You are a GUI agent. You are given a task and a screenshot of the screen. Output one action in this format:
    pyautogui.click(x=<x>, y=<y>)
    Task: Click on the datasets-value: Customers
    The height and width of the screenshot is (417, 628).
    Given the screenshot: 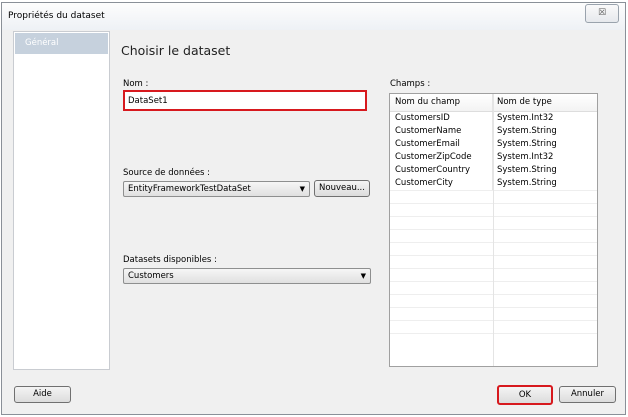 What is the action you would take?
    pyautogui.click(x=151, y=276)
    